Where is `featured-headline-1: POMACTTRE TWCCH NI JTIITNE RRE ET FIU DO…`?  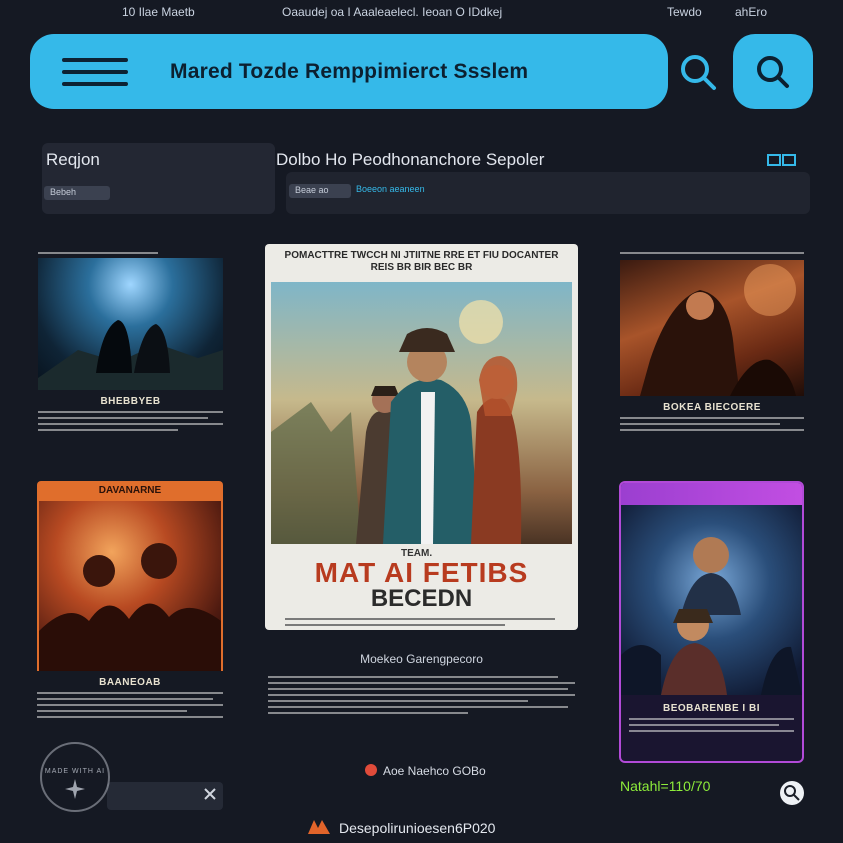 featured-headline-1: POMACTTRE TWCCH NI JTIITNE RRE ET FIU DO… is located at coordinates (421, 255).